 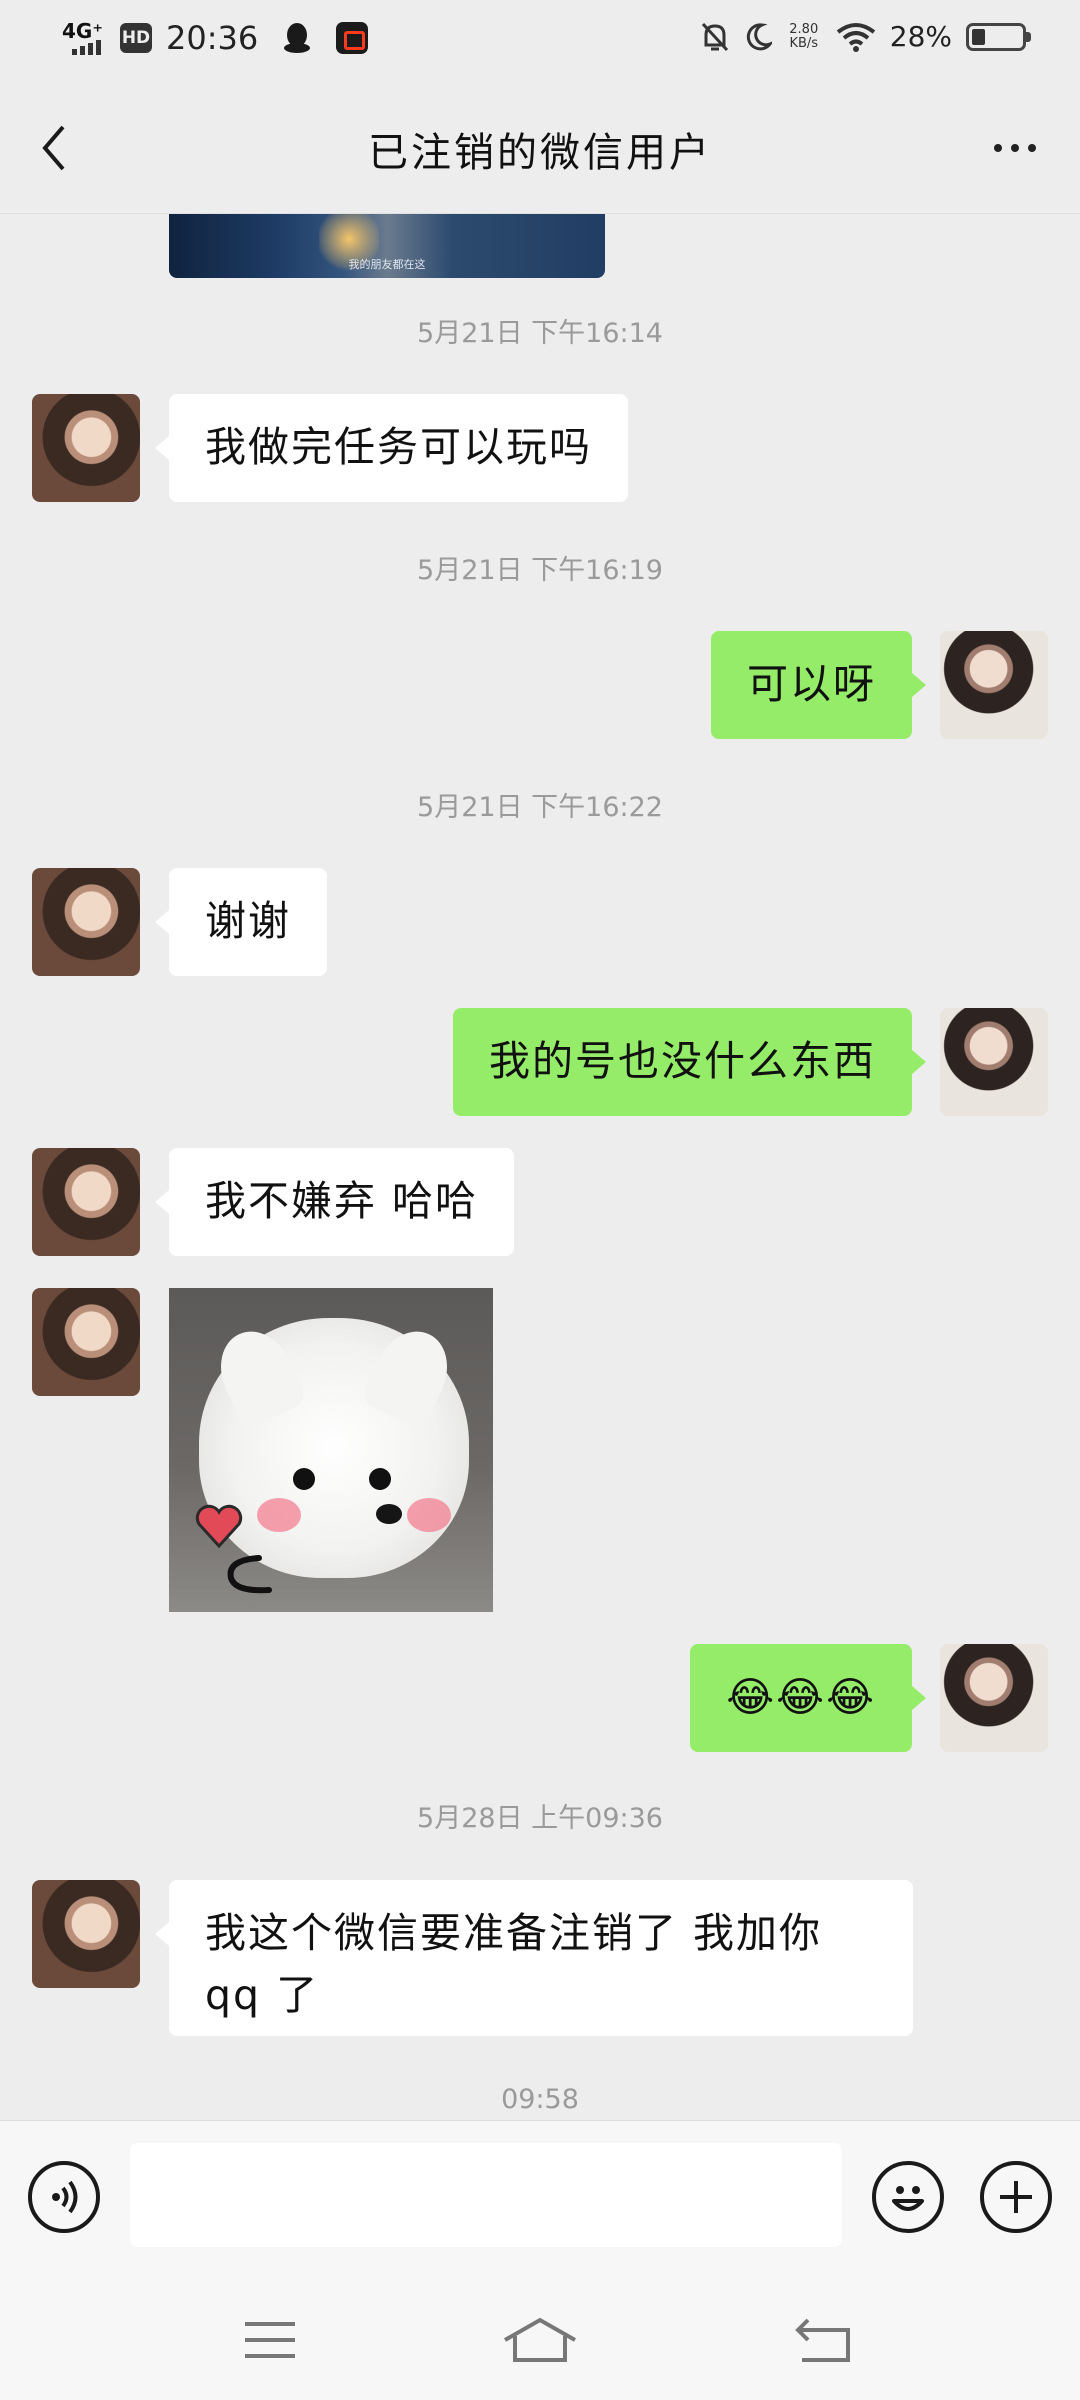 What do you see at coordinates (249, 1574) in the screenshot?
I see `scribble-mark` at bounding box center [249, 1574].